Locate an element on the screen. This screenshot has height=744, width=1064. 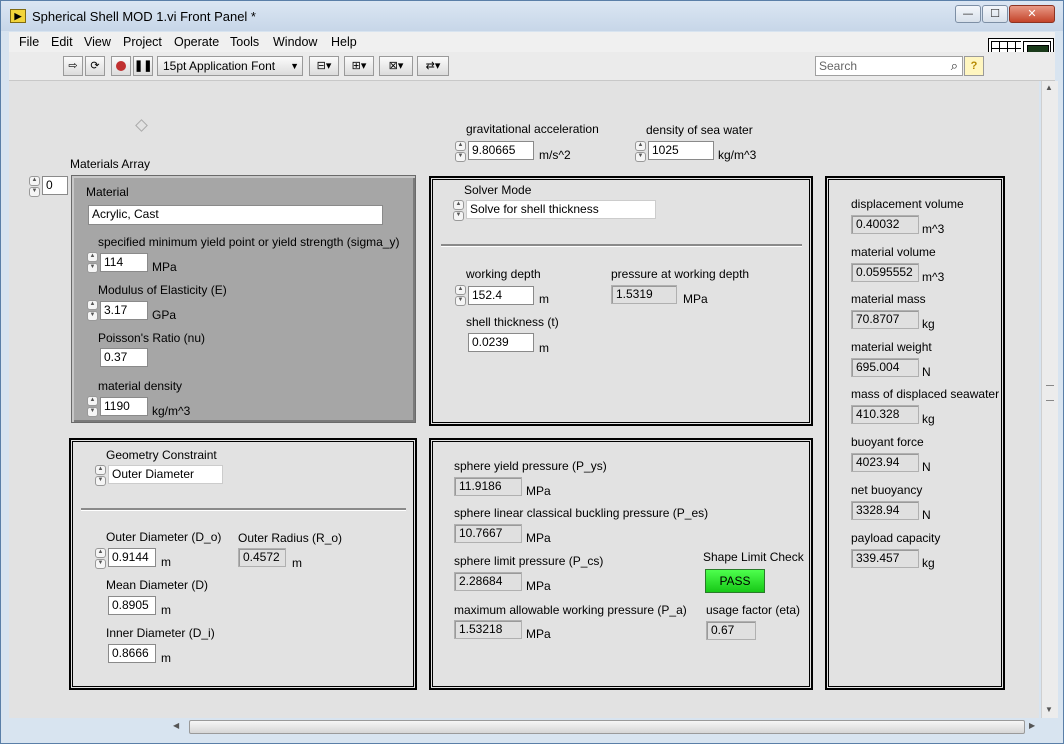
outer-diameter-spinner: ▲ ▼ is located at coordinates (100, 558).